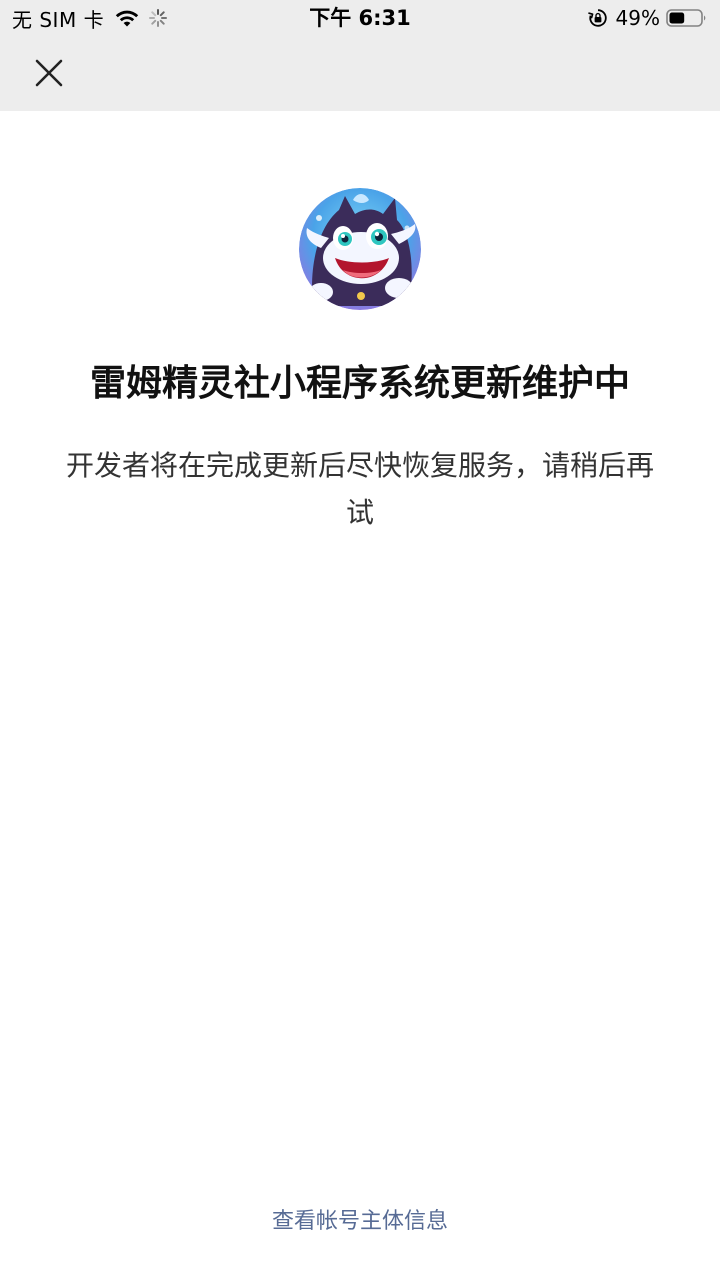 This screenshot has width=720, height=1280. I want to click on battery-icon, so click(686, 18).